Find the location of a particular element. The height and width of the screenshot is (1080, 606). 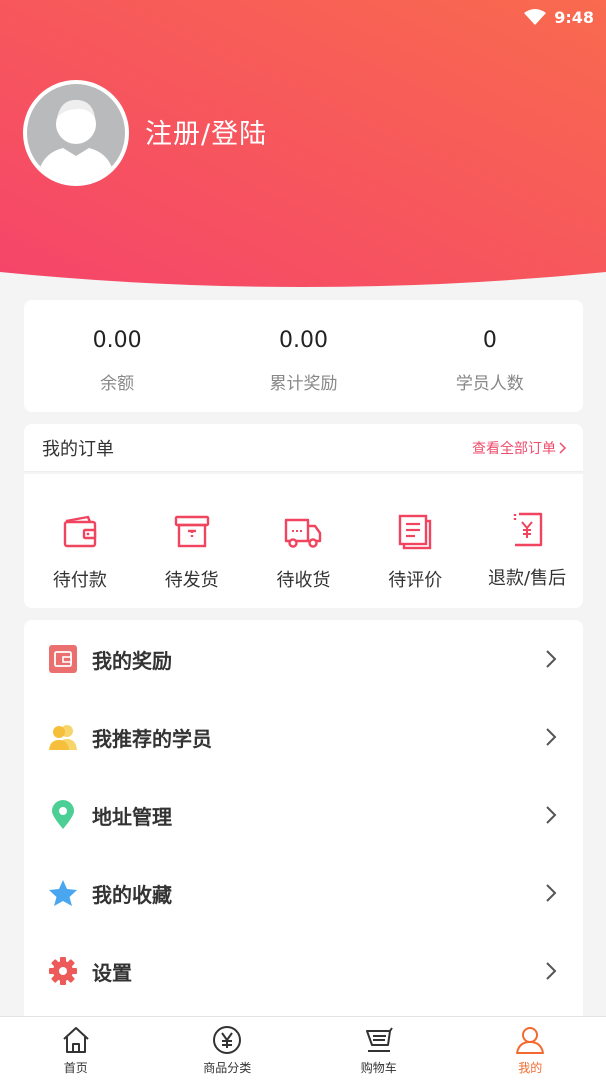

order-refund-aftersale: 退款/售后 is located at coordinates (527, 541).